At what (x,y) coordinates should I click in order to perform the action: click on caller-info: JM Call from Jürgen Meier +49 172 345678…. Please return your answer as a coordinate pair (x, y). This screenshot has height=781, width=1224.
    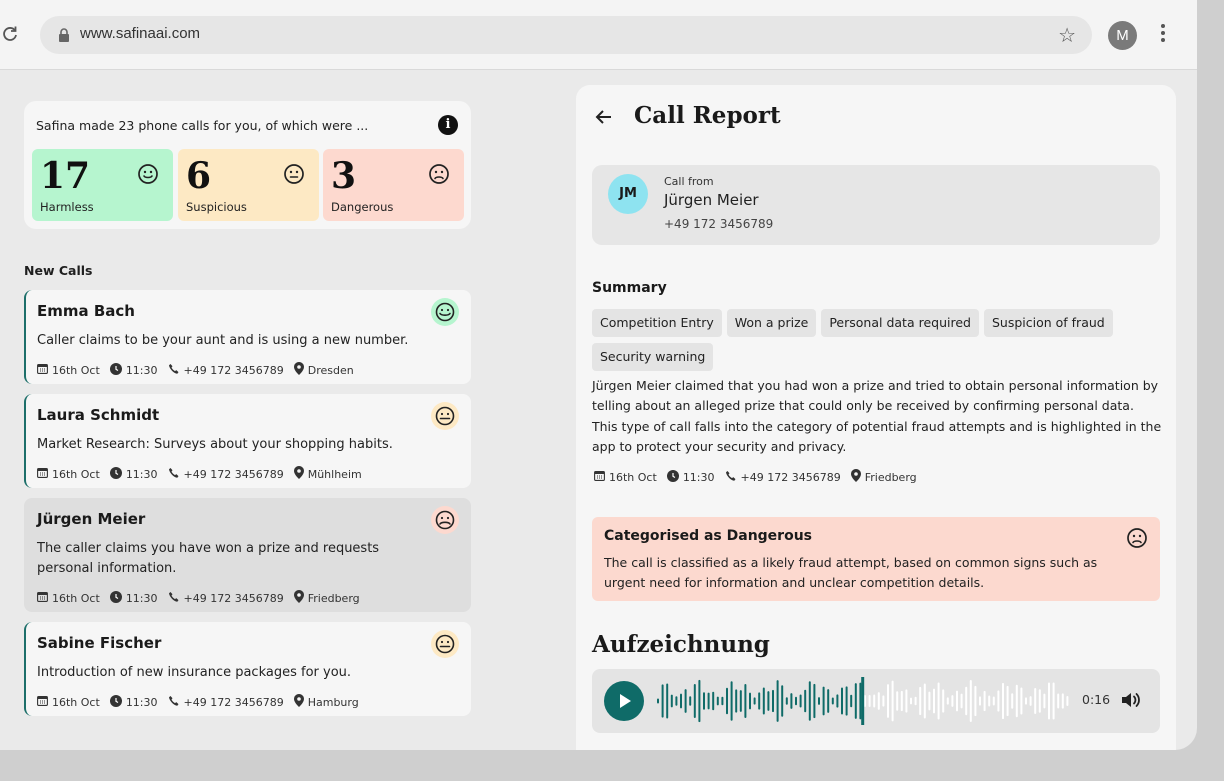
    Looking at the image, I should click on (876, 205).